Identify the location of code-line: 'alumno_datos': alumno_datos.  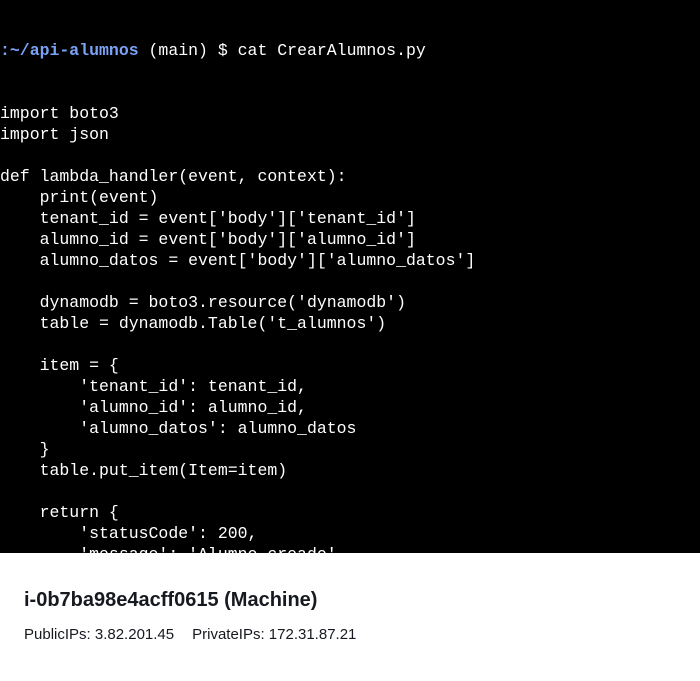
(178, 428).